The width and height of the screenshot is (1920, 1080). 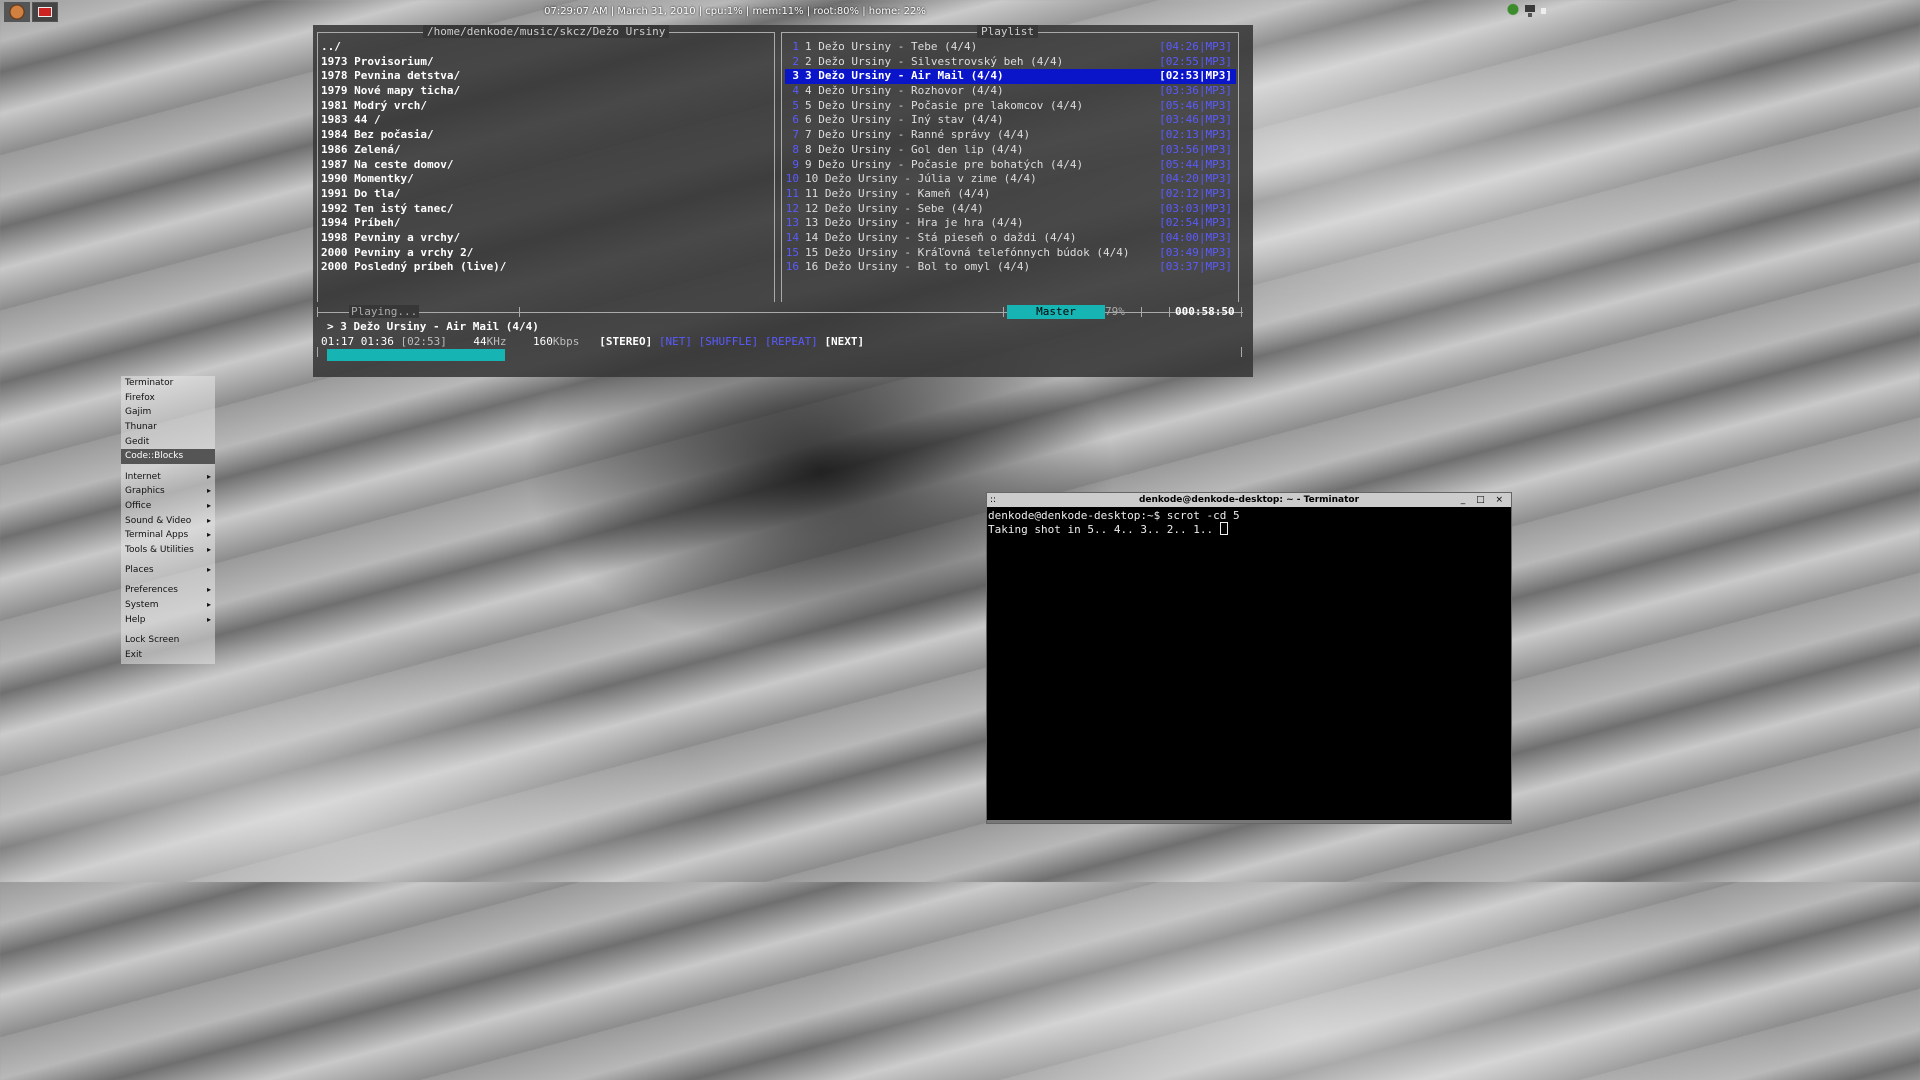 I want to click on directory-item: 1978 Pevnina detstva/, so click(x=546, y=76).